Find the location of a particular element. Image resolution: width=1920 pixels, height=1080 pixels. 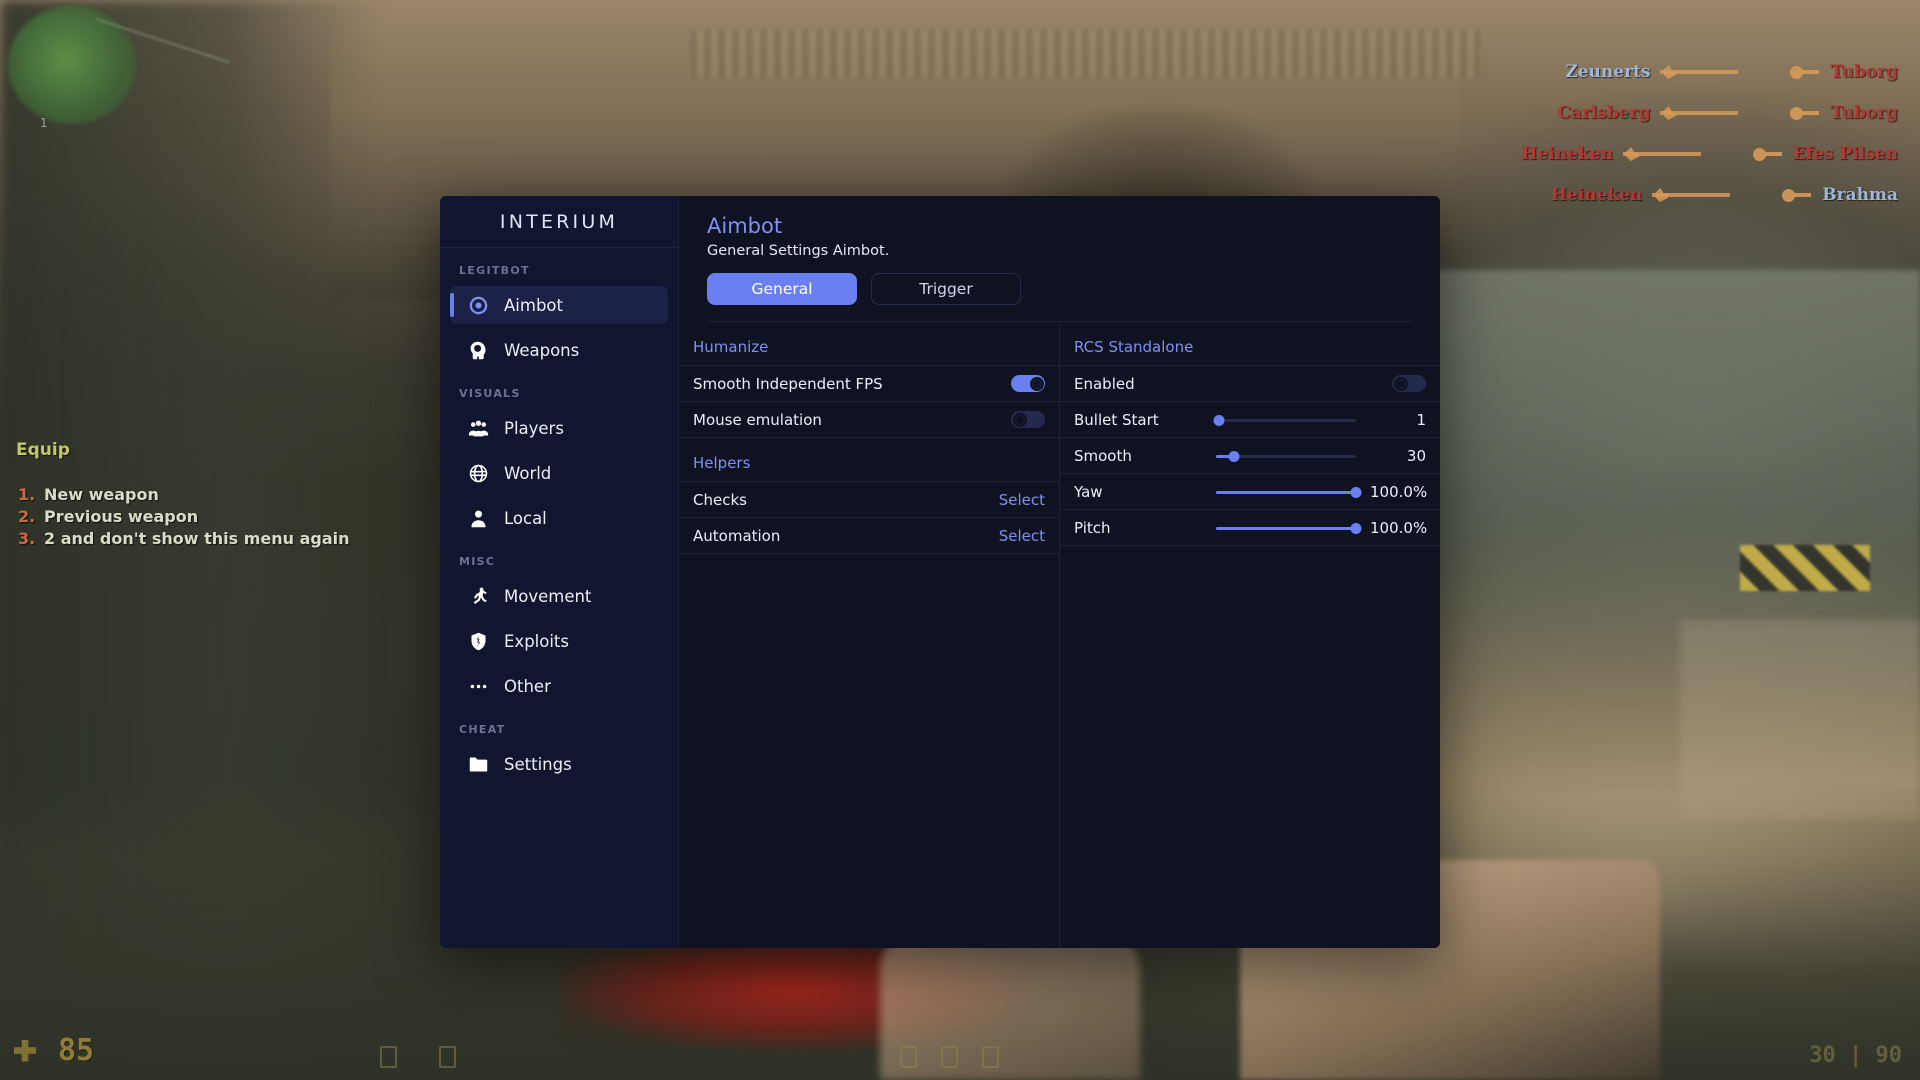

pitch-value: 100.0% is located at coordinates (1399, 527).